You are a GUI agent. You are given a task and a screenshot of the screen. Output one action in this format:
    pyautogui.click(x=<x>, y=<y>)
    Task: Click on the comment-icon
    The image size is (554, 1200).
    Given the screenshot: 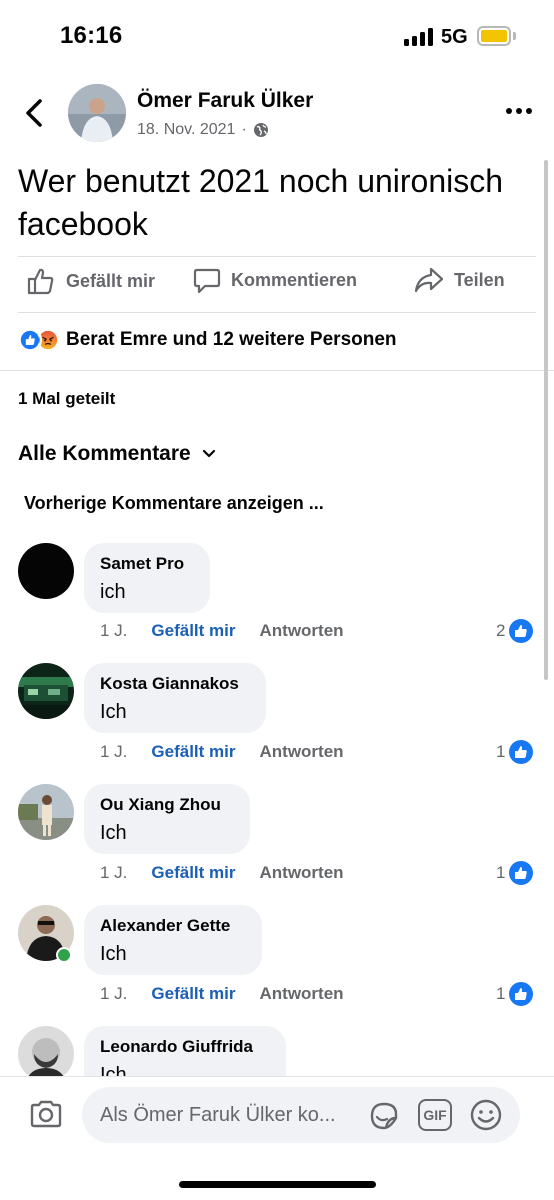 What is the action you would take?
    pyautogui.click(x=207, y=281)
    